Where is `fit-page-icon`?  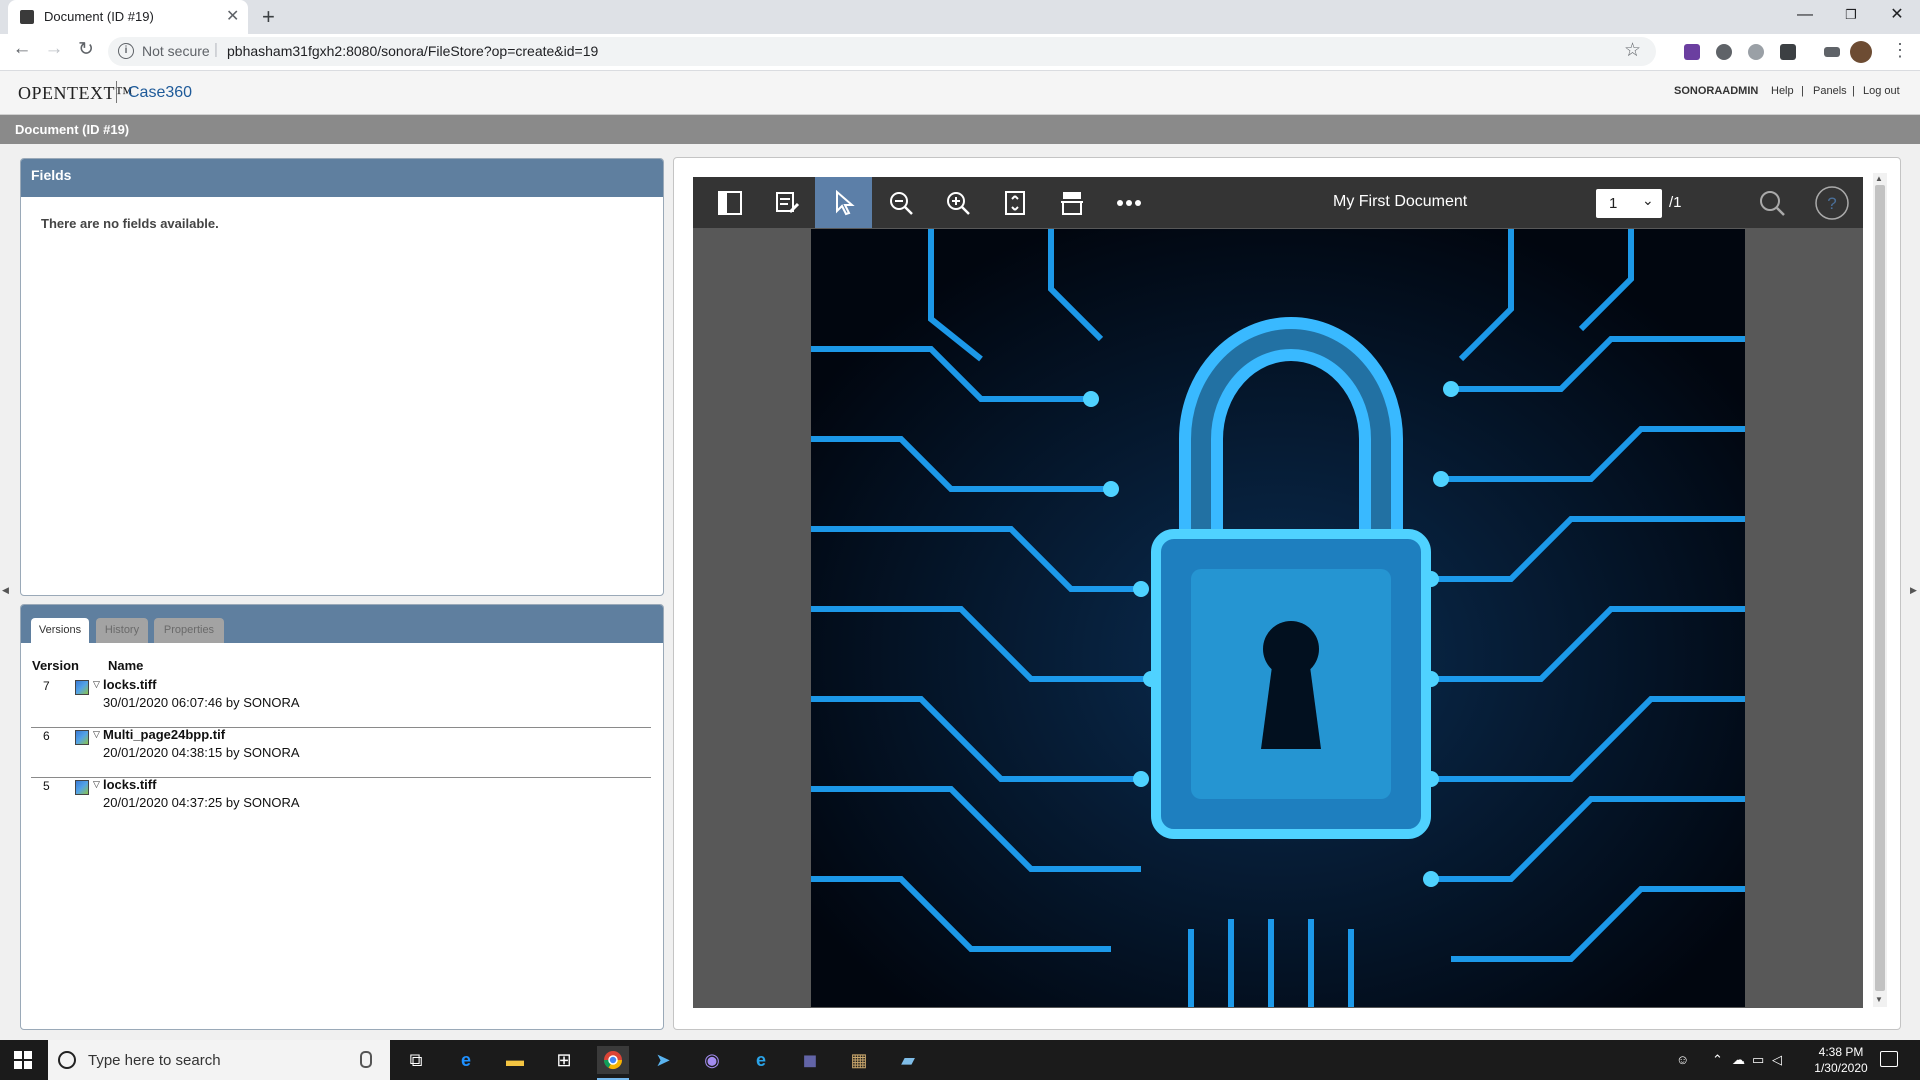
fit-page-icon is located at coordinates (1014, 202).